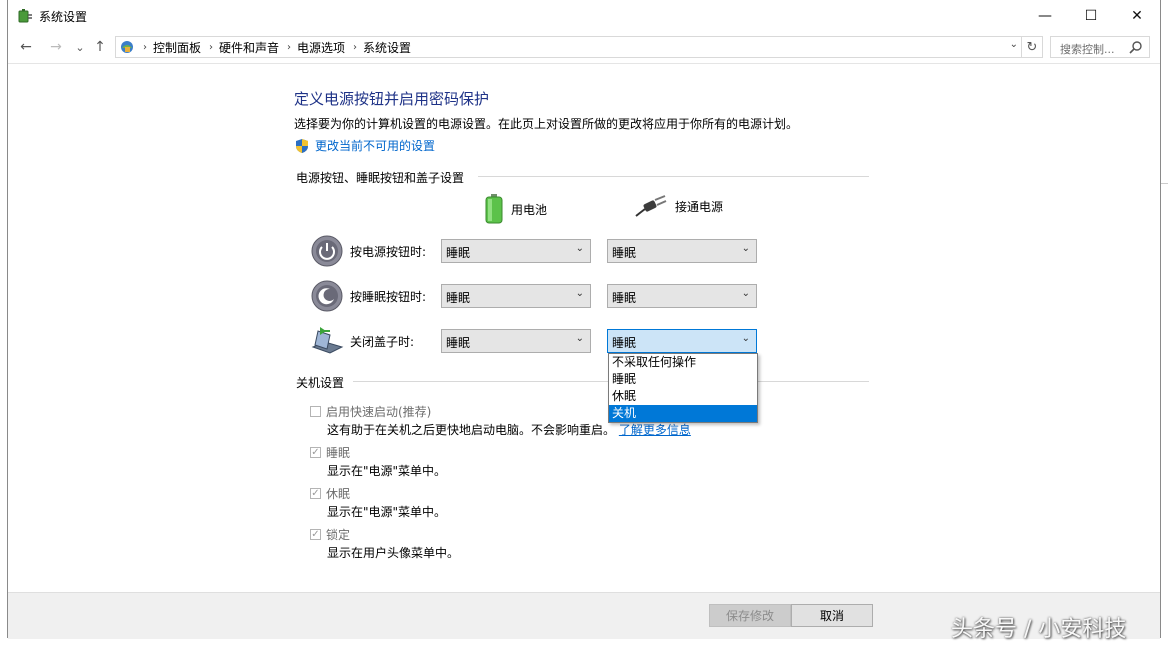 This screenshot has width=1168, height=646. I want to click on change-settings-link: 更改当前不可用的设置, so click(375, 145).